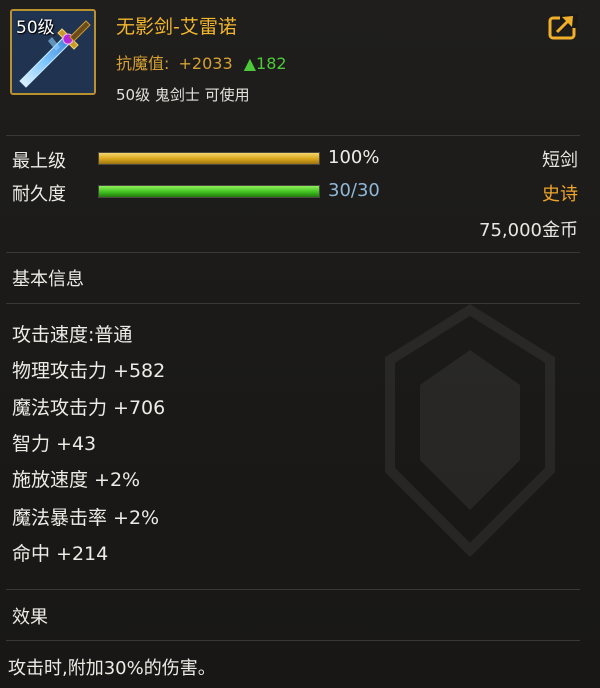 This screenshot has height=688, width=600. What do you see at coordinates (265, 63) in the screenshot?
I see `magic-resist-delta: ▲182` at bounding box center [265, 63].